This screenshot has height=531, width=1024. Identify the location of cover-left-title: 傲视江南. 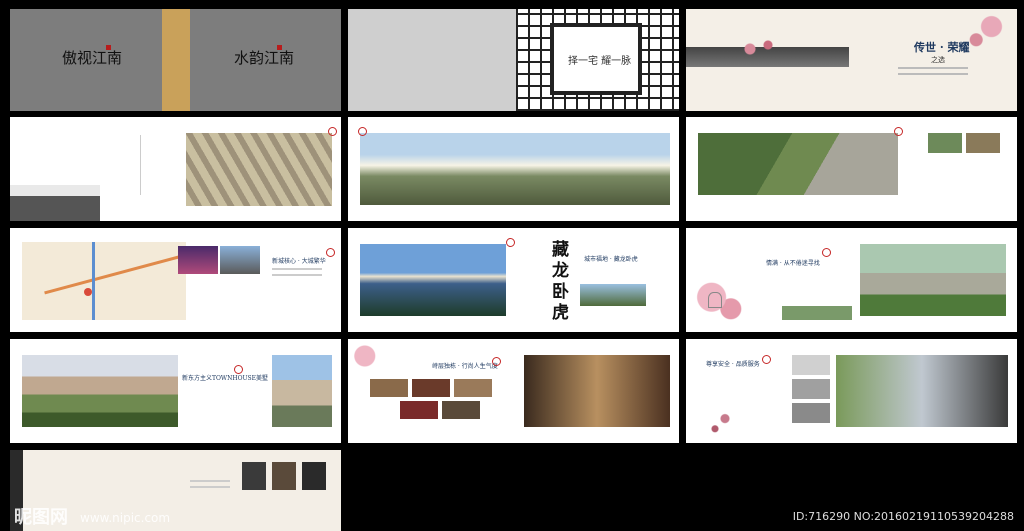
(92, 58).